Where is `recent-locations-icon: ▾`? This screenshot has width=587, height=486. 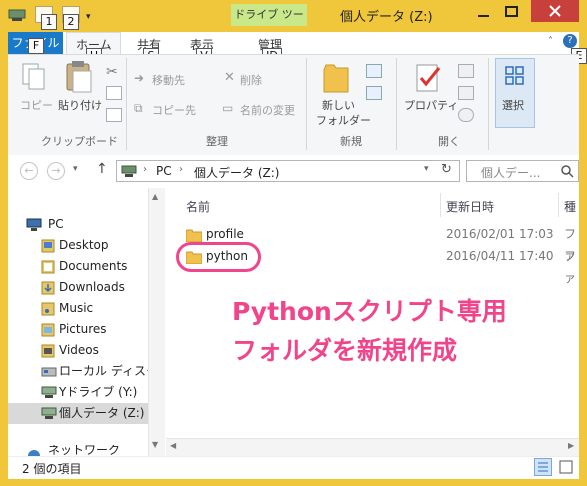 recent-locations-icon: ▾ is located at coordinates (75, 169).